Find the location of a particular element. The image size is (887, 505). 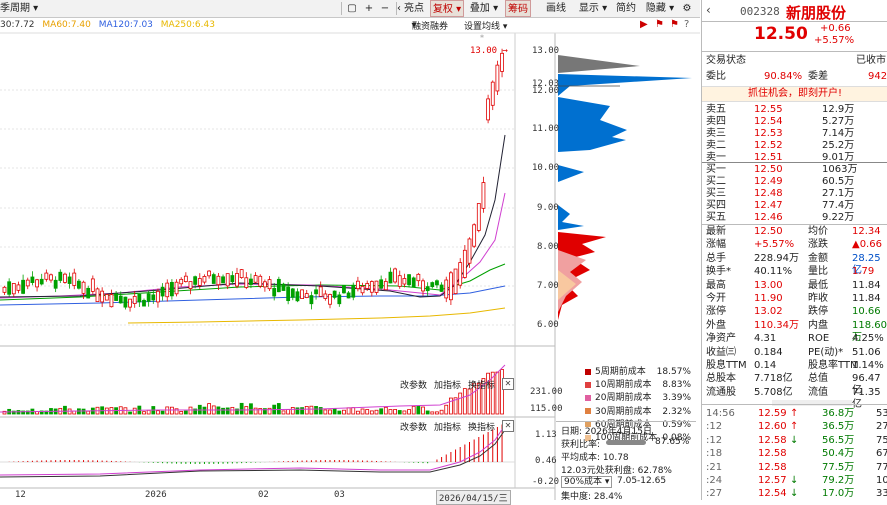

stat-label: 净资产 is located at coordinates (721, 339).